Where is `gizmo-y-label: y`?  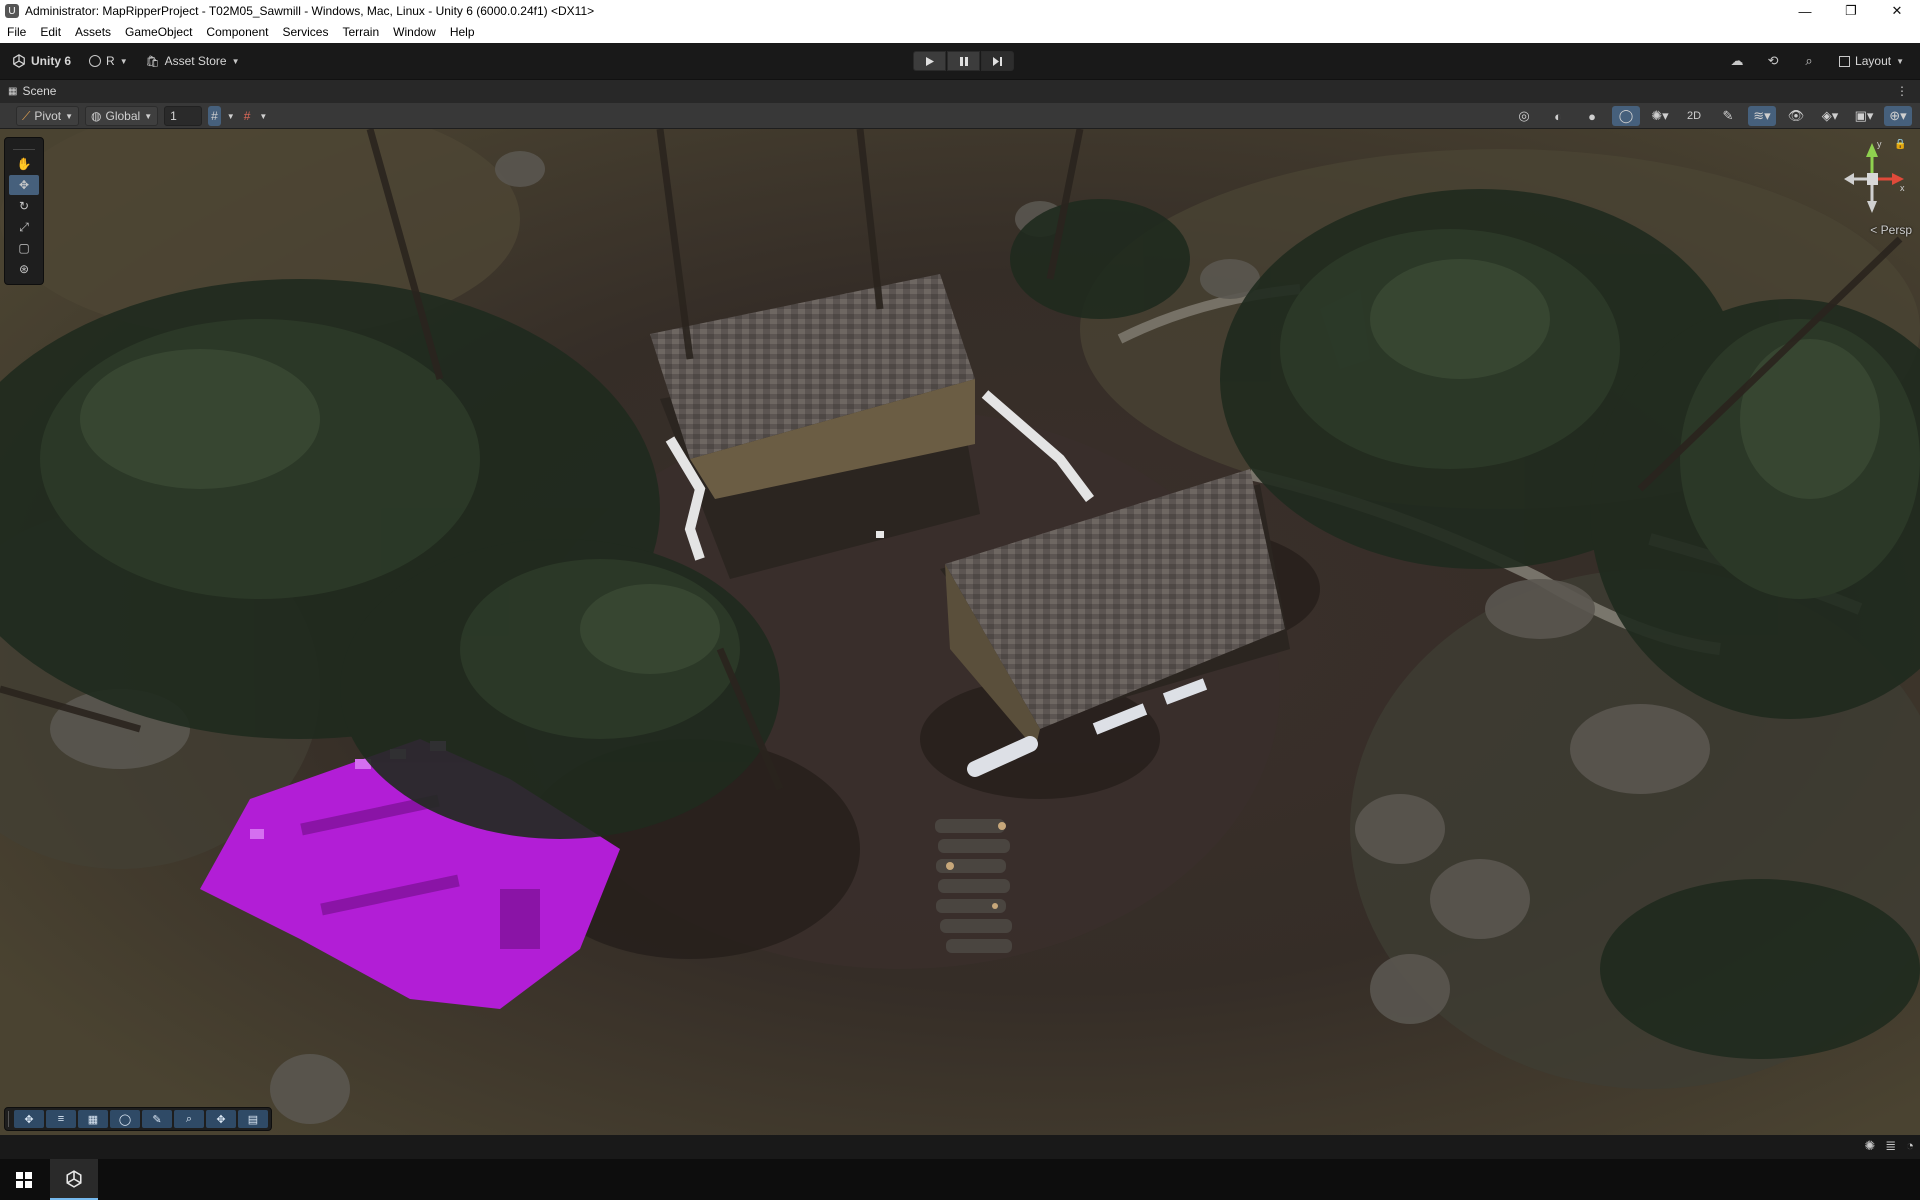
gizmo-y-label: y is located at coordinates (1879, 144).